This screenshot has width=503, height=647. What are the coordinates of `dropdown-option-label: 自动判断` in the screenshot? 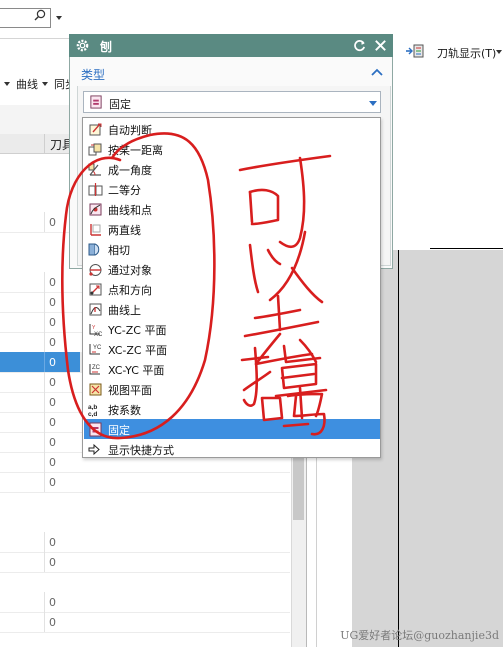 It's located at (130, 130).